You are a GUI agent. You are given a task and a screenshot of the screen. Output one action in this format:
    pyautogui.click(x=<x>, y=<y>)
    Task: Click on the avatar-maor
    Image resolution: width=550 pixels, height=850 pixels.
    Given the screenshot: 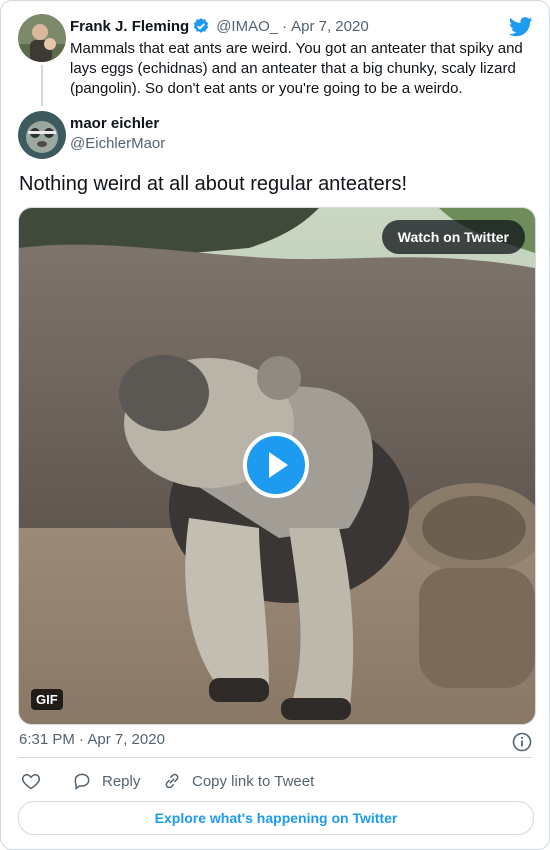 What is the action you would take?
    pyautogui.click(x=42, y=135)
    